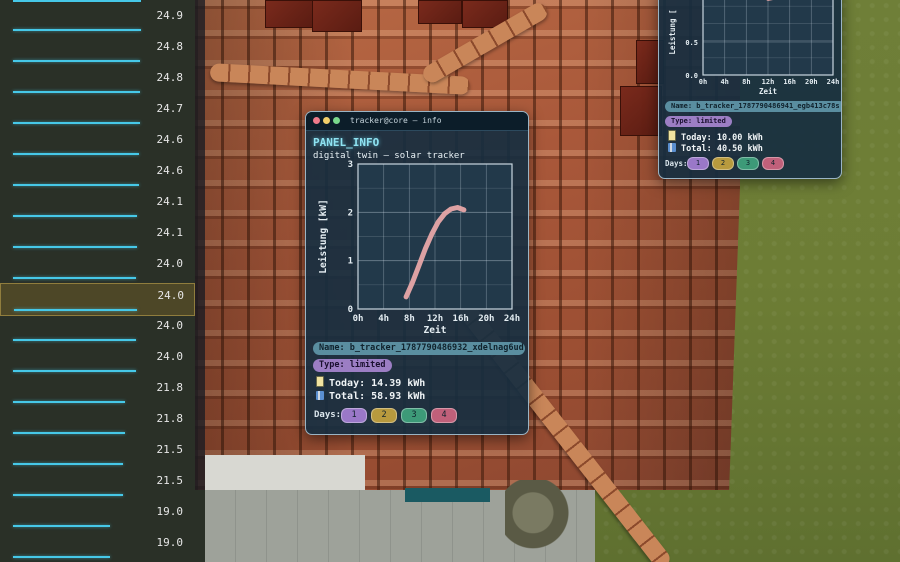 This screenshot has height=562, width=900. What do you see at coordinates (326, 120) in the screenshot?
I see `minimize-icon` at bounding box center [326, 120].